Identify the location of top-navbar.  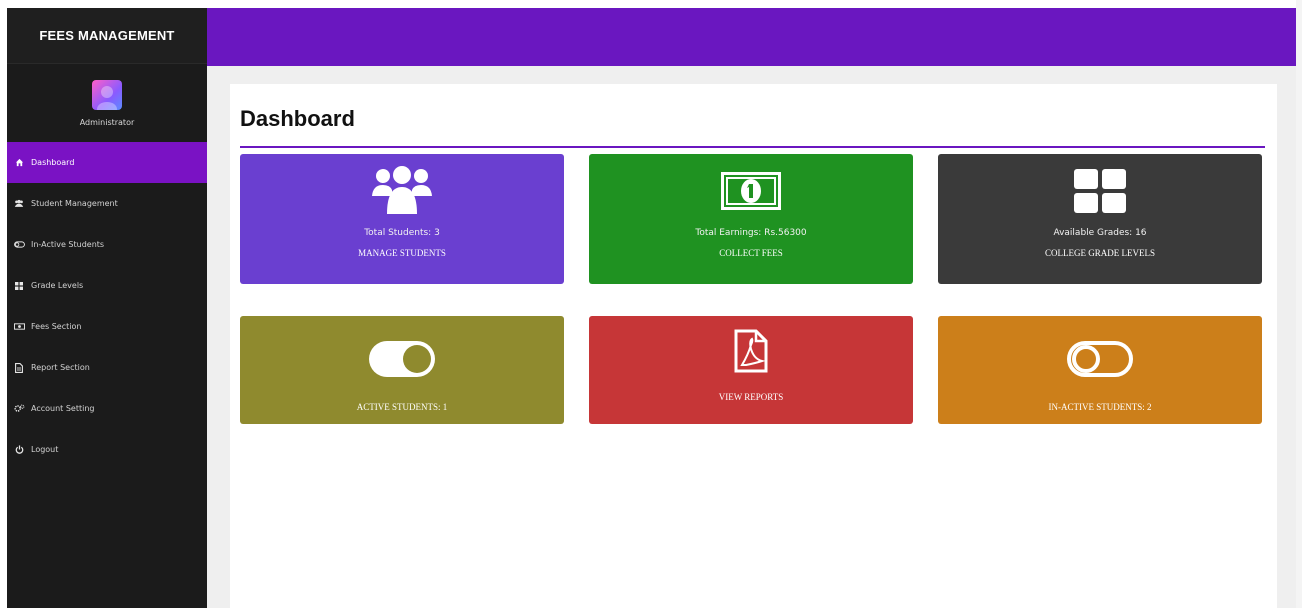
(751, 37).